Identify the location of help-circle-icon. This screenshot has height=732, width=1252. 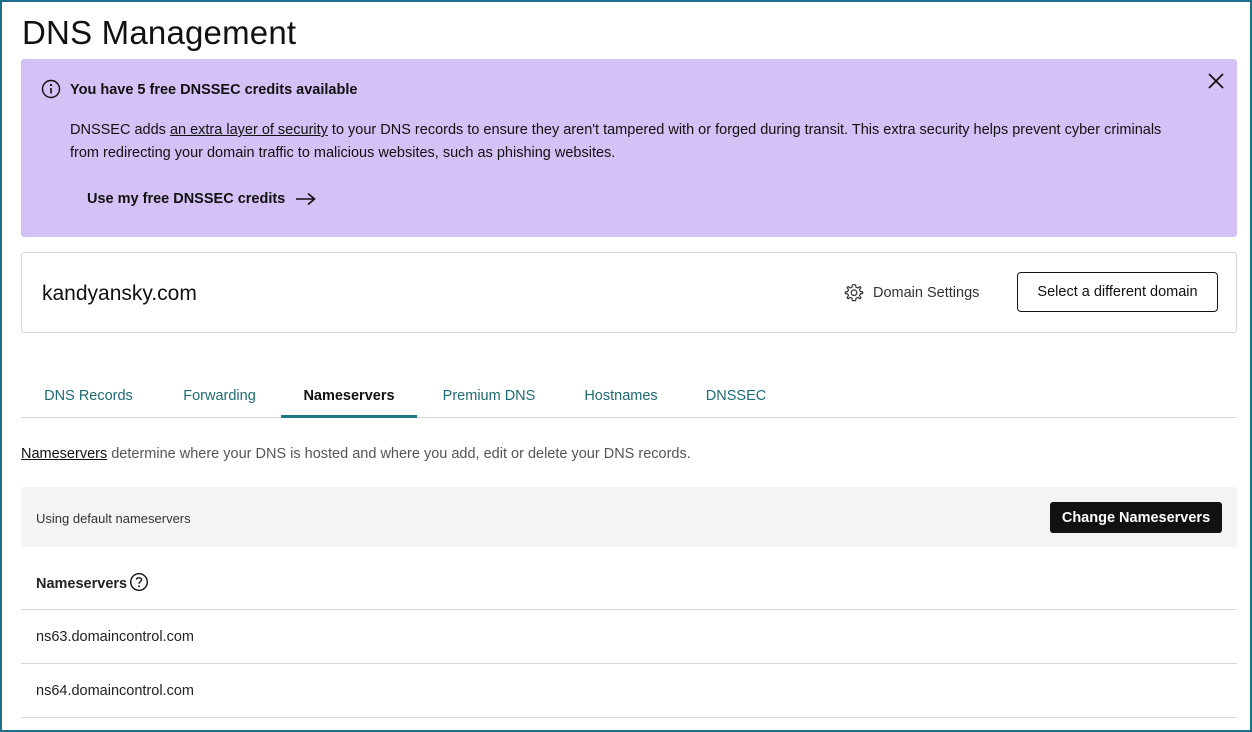
(139, 582).